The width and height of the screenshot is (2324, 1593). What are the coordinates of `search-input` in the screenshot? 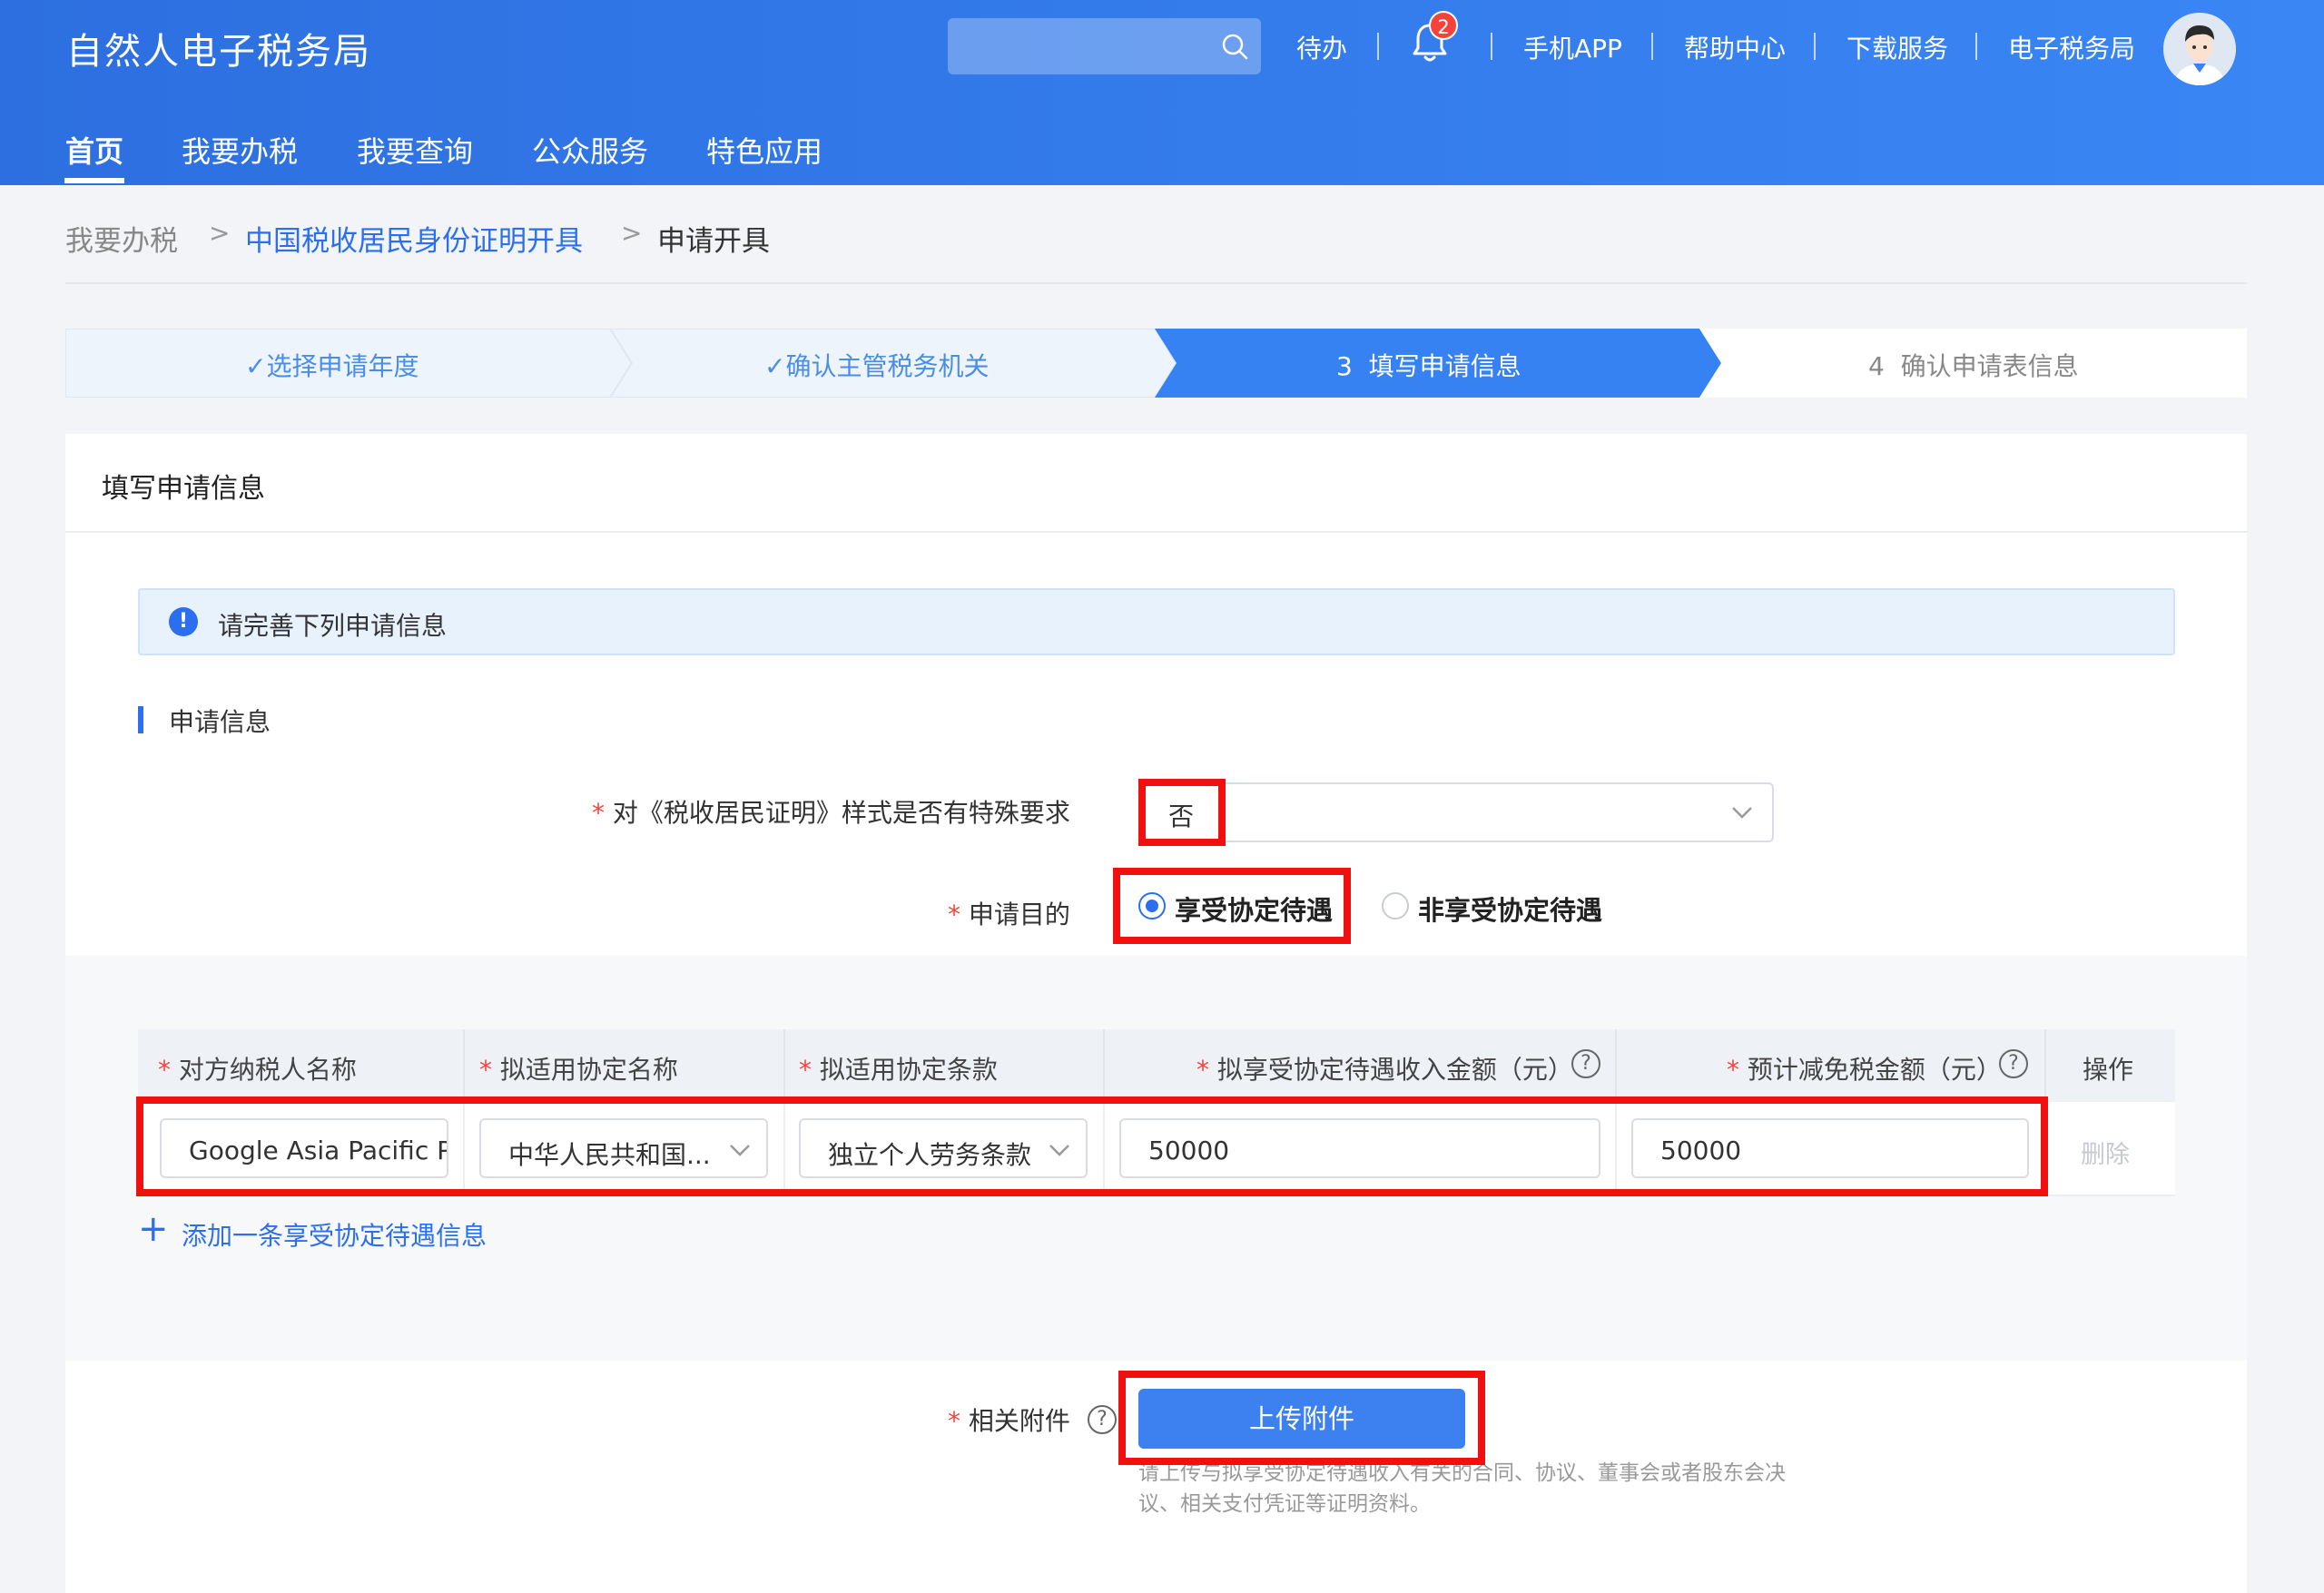 It's located at (1104, 46).